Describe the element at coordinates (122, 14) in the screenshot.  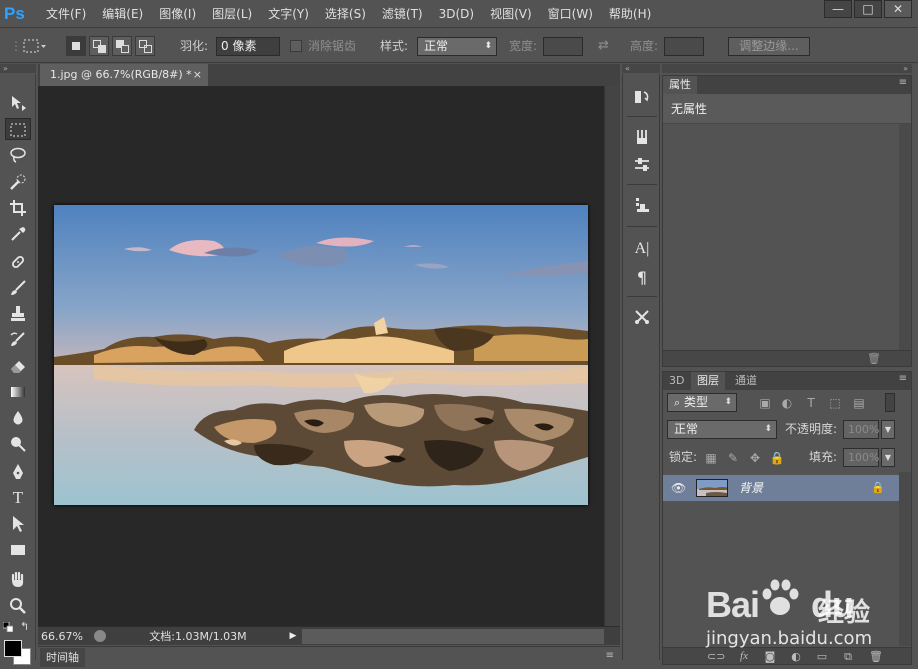
I see `menu-edit: 编辑(E)` at that location.